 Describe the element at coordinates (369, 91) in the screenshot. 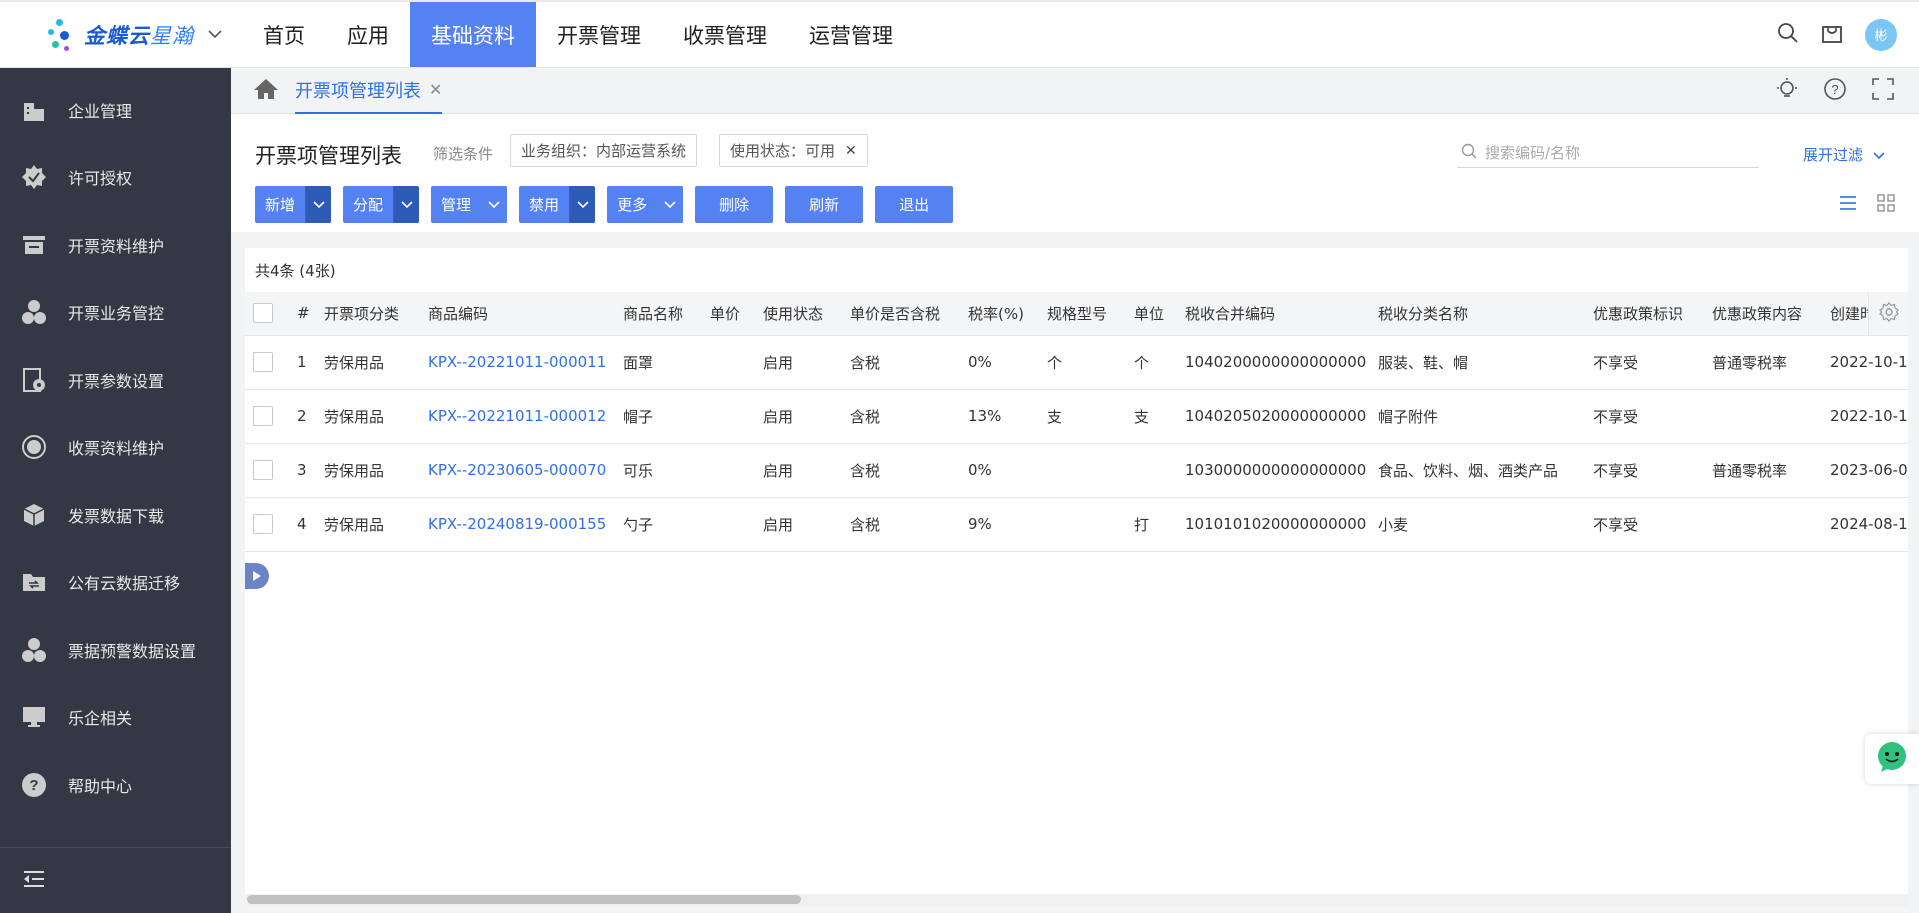

I see `tab-invoice-item-list: 开票项管理列表 ✕` at that location.